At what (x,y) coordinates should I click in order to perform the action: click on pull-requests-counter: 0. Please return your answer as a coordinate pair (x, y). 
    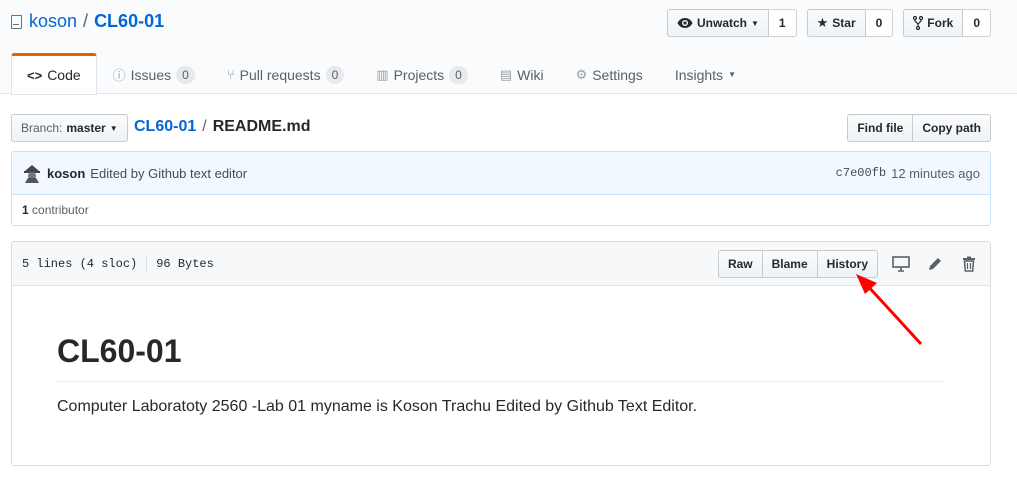
    Looking at the image, I should click on (335, 74).